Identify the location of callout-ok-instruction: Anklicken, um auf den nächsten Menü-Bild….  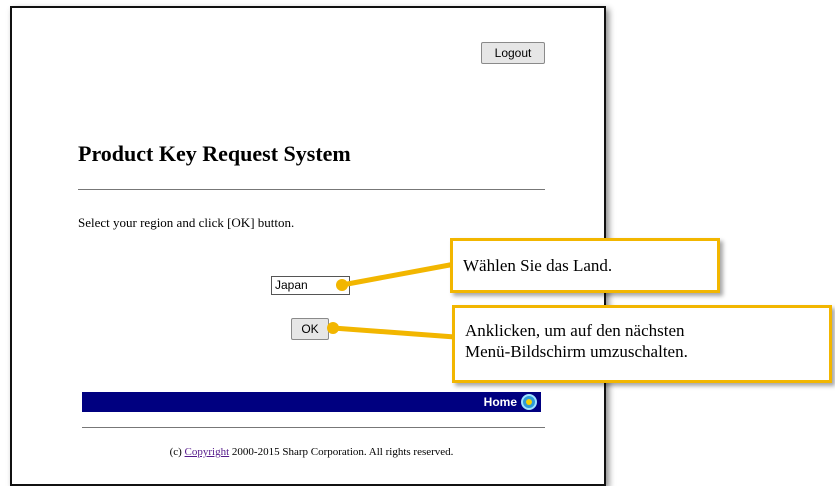
(642, 344).